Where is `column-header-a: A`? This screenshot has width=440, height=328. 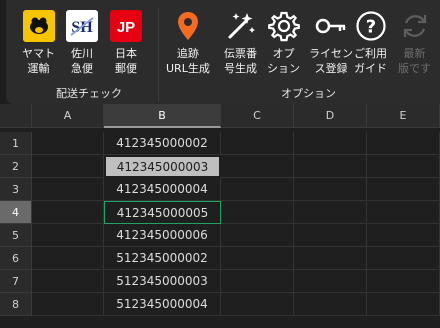 column-header-a: A is located at coordinates (68, 116).